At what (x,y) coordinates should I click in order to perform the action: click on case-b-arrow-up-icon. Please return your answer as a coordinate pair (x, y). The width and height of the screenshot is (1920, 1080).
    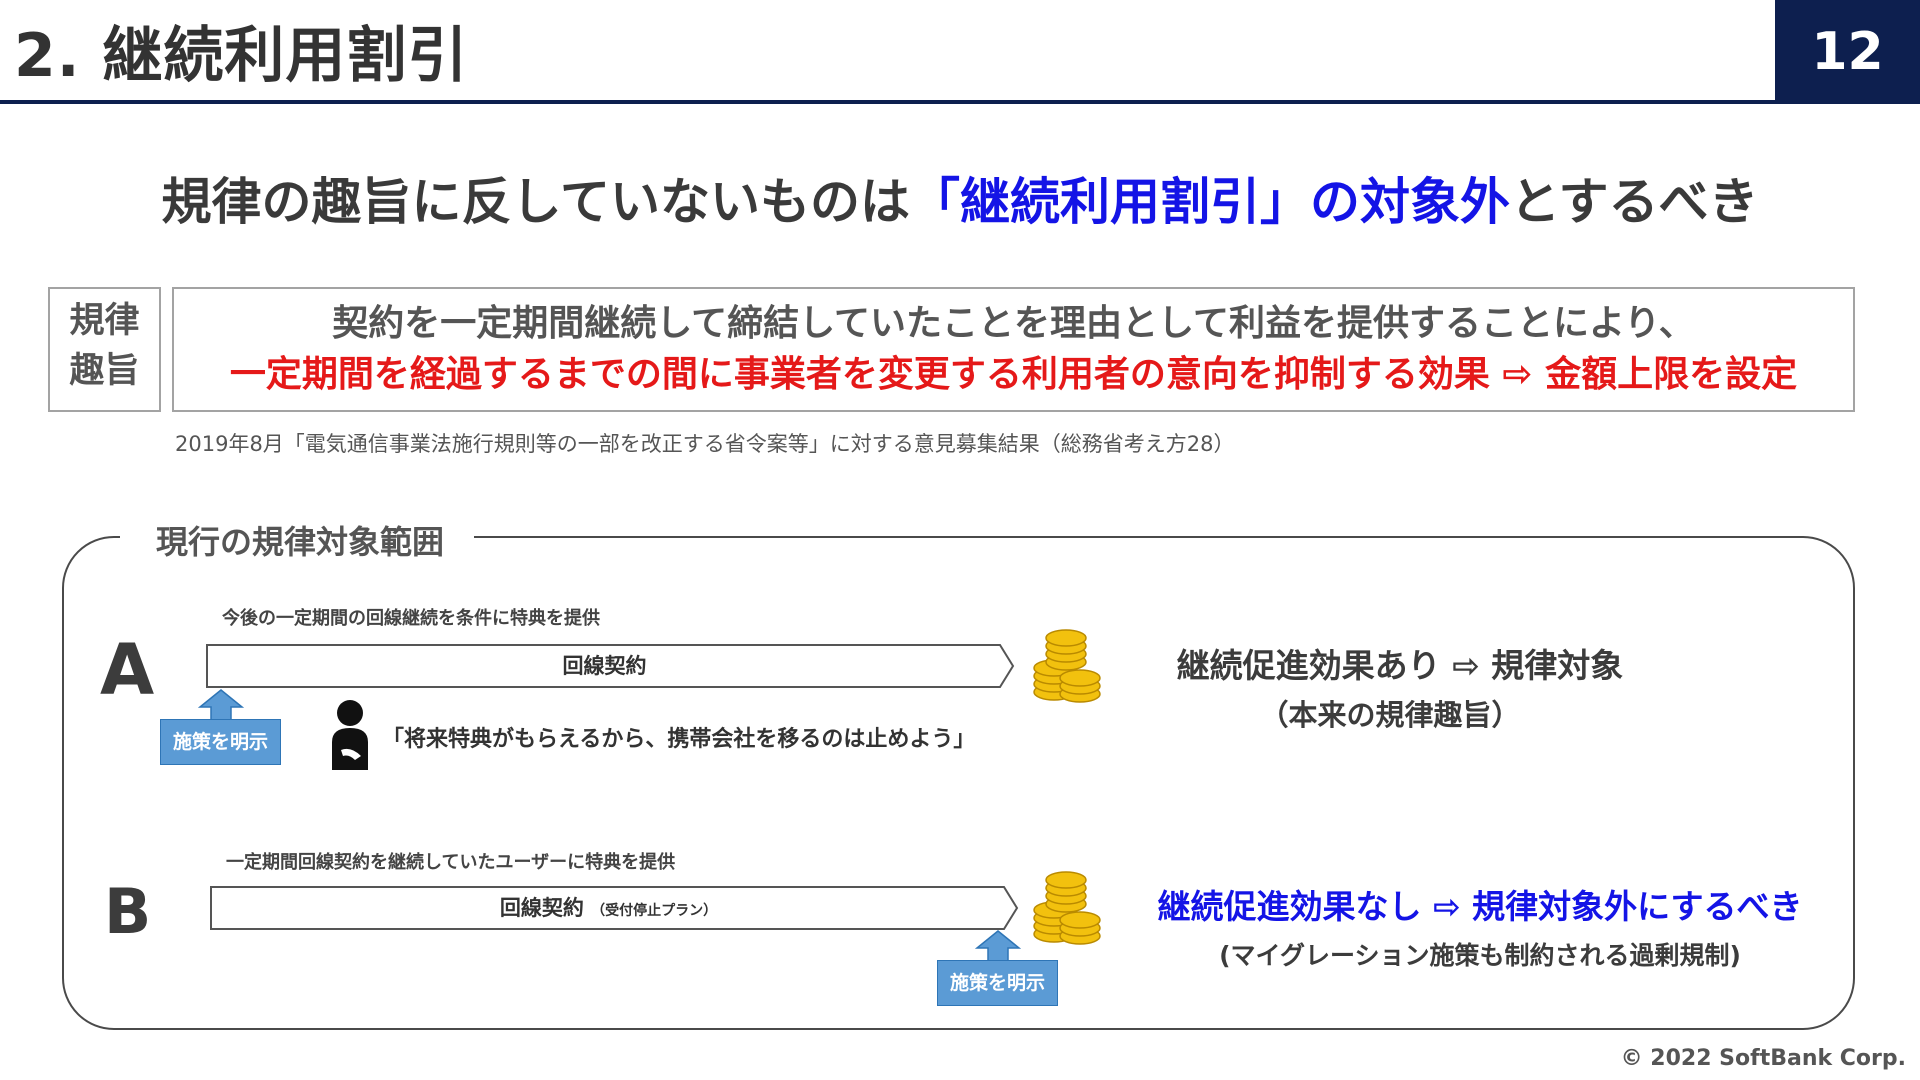
    Looking at the image, I should click on (998, 946).